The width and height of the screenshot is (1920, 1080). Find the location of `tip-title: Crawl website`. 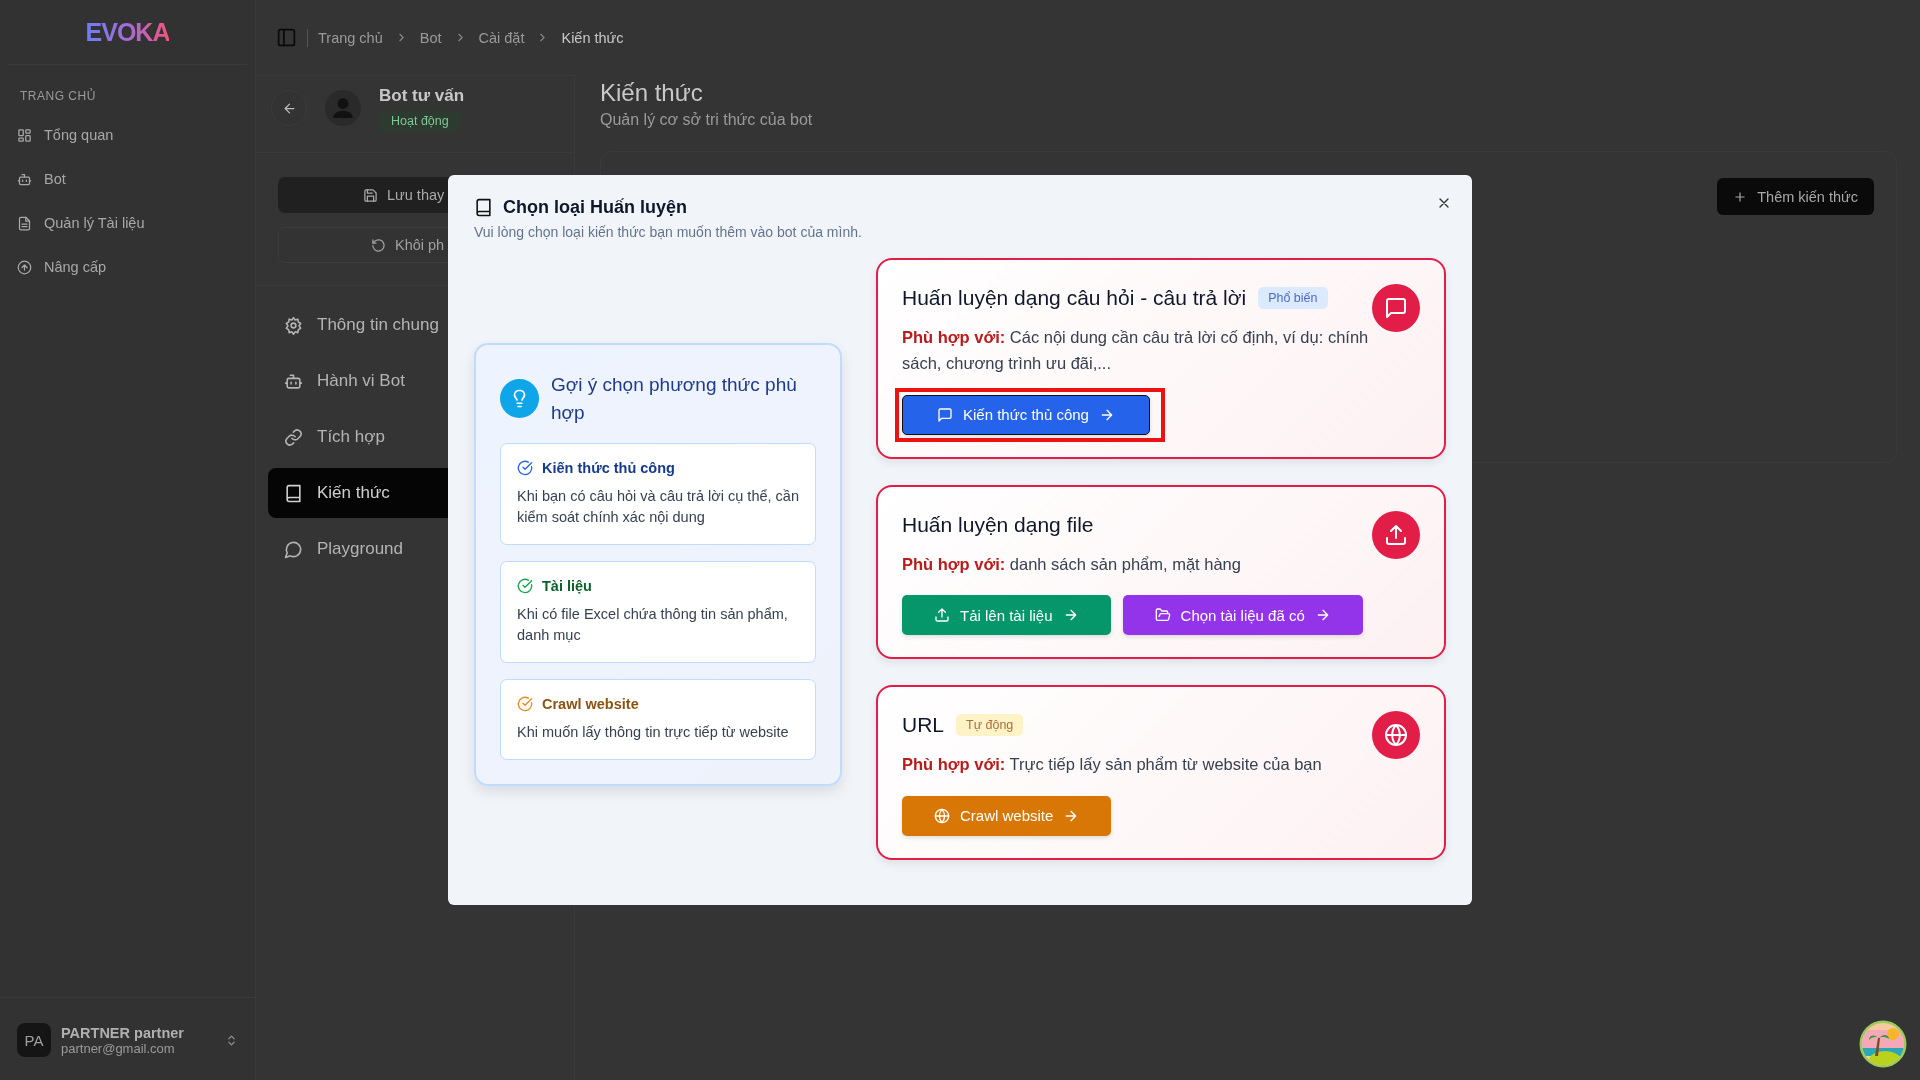

tip-title: Crawl website is located at coordinates (590, 703).